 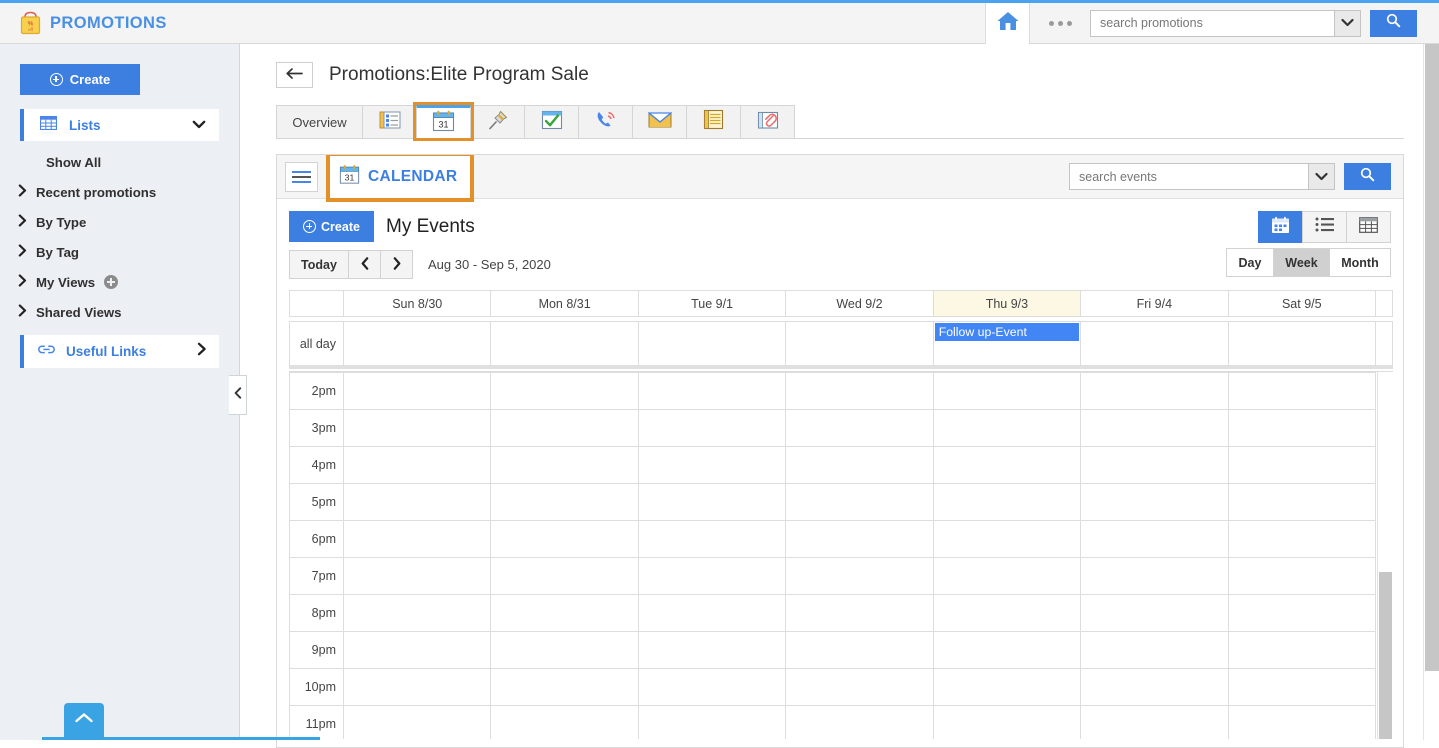 What do you see at coordinates (119, 162) in the screenshot?
I see `sidebar-item-show-all: Show All` at bounding box center [119, 162].